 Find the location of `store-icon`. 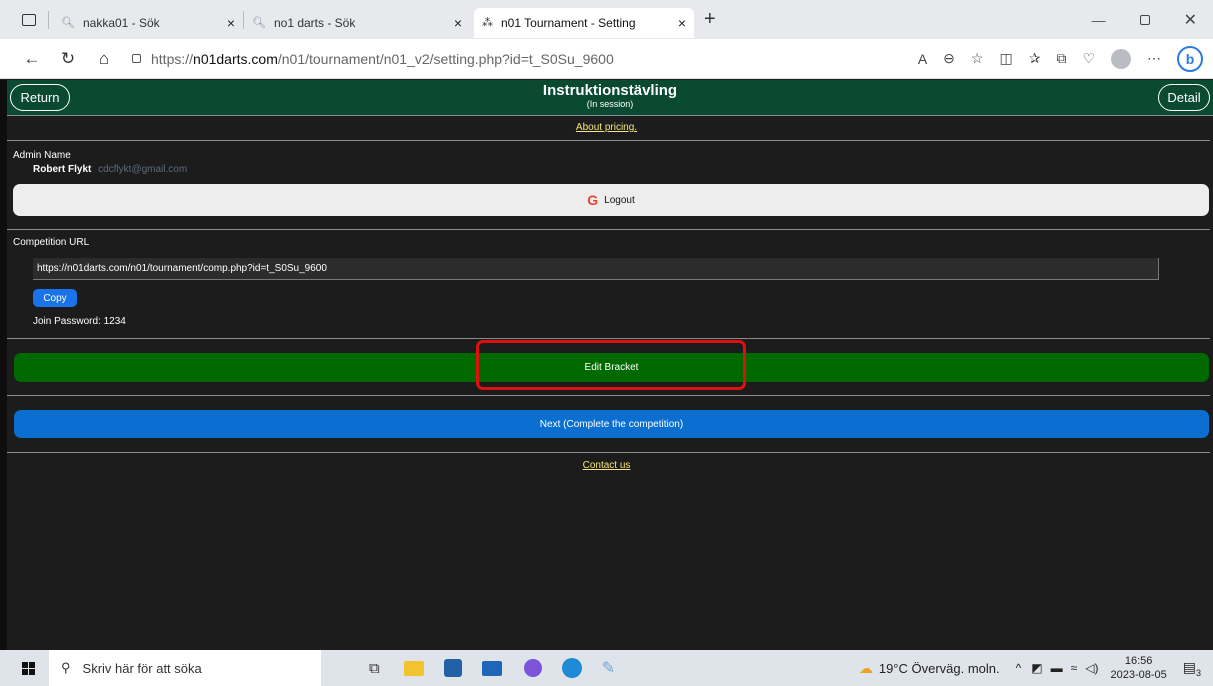

store-icon is located at coordinates (452, 668).